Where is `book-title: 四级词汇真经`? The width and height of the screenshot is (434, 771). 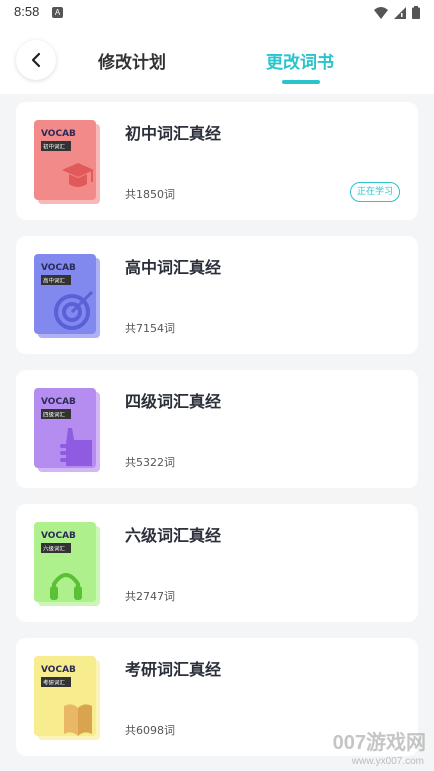 book-title: 四级词汇真经 is located at coordinates (173, 401).